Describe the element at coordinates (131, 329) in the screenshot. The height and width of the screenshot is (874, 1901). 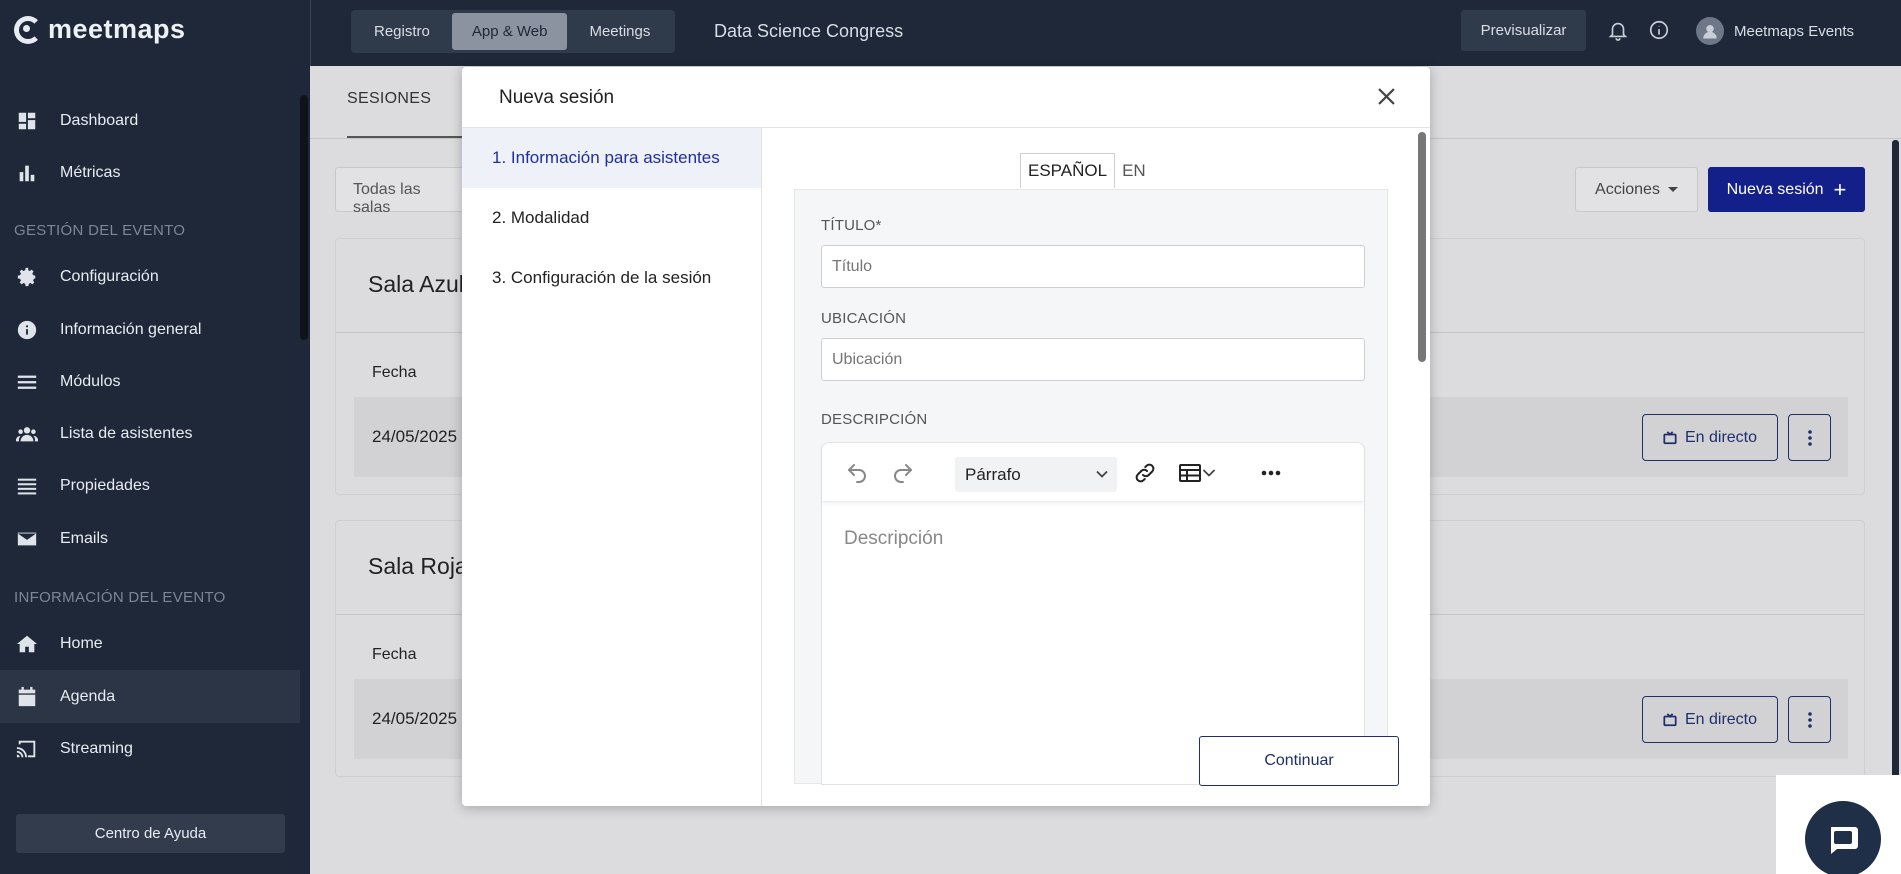
I see `sidebar-item-label: Información general` at that location.